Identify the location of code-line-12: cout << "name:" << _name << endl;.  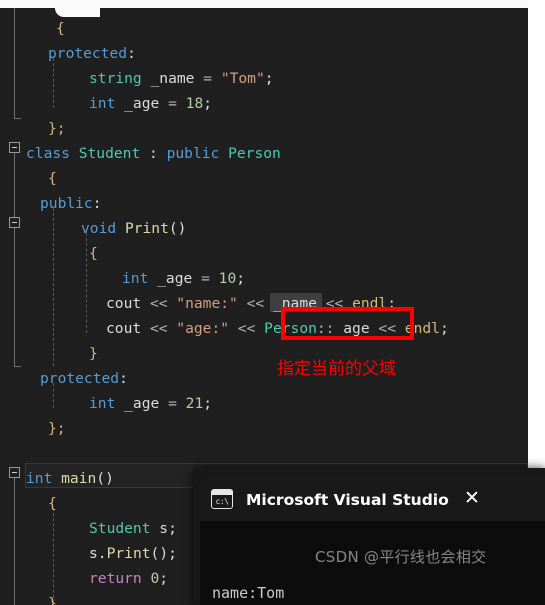
(251, 303).